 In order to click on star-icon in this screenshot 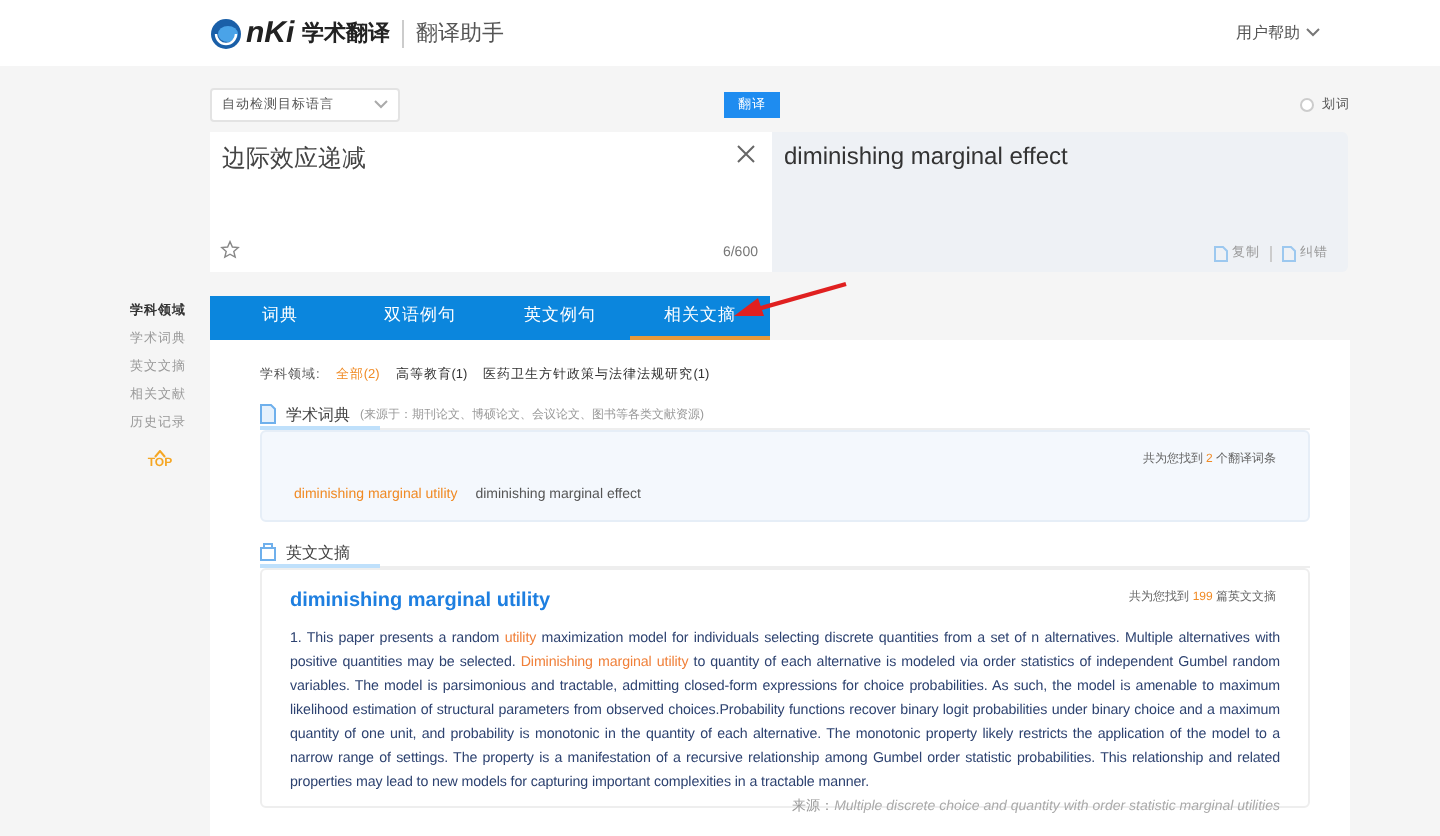, I will do `click(230, 250)`.